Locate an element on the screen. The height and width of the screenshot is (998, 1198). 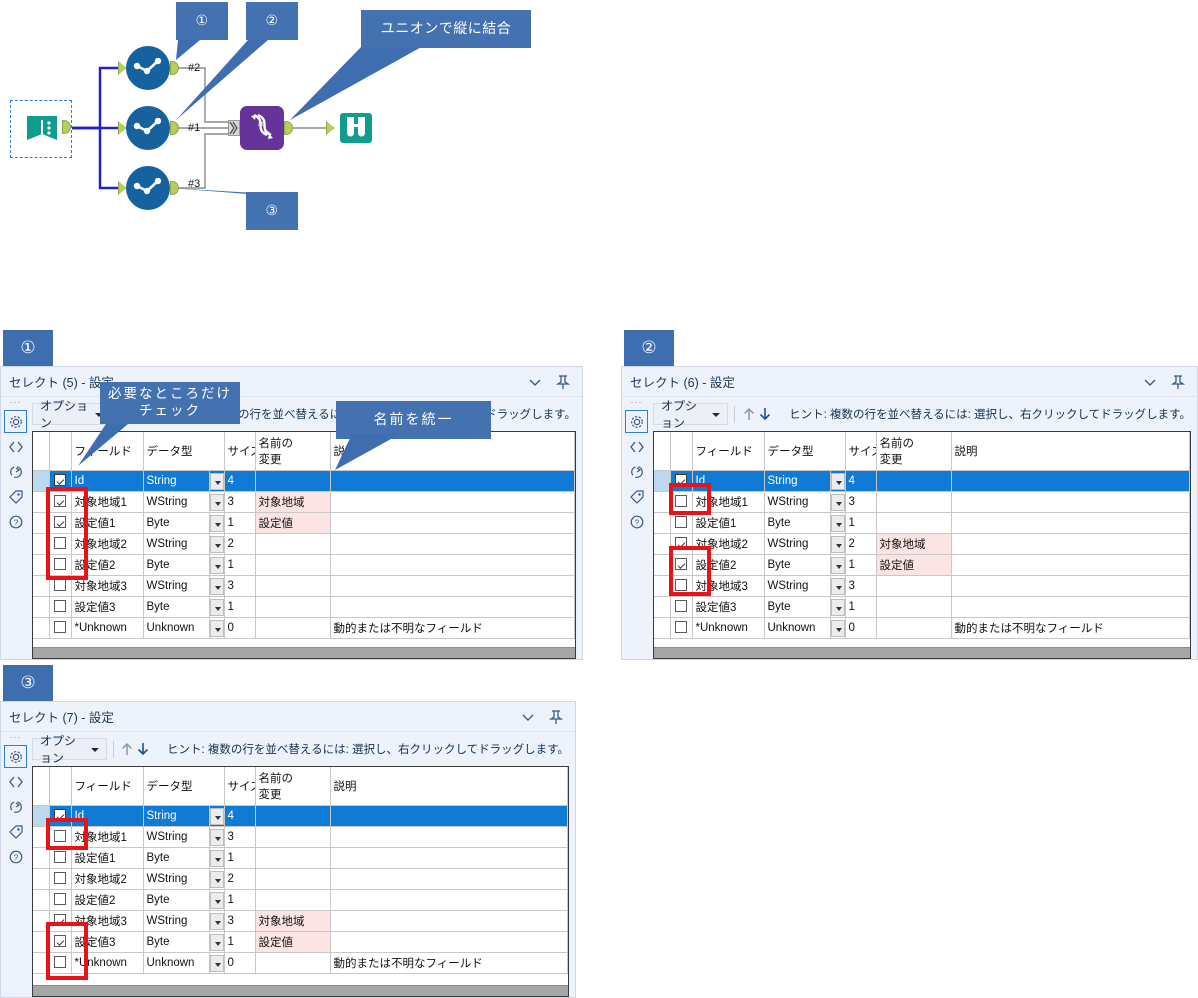
field-name-cell: 設定値3 is located at coordinates (728, 607).